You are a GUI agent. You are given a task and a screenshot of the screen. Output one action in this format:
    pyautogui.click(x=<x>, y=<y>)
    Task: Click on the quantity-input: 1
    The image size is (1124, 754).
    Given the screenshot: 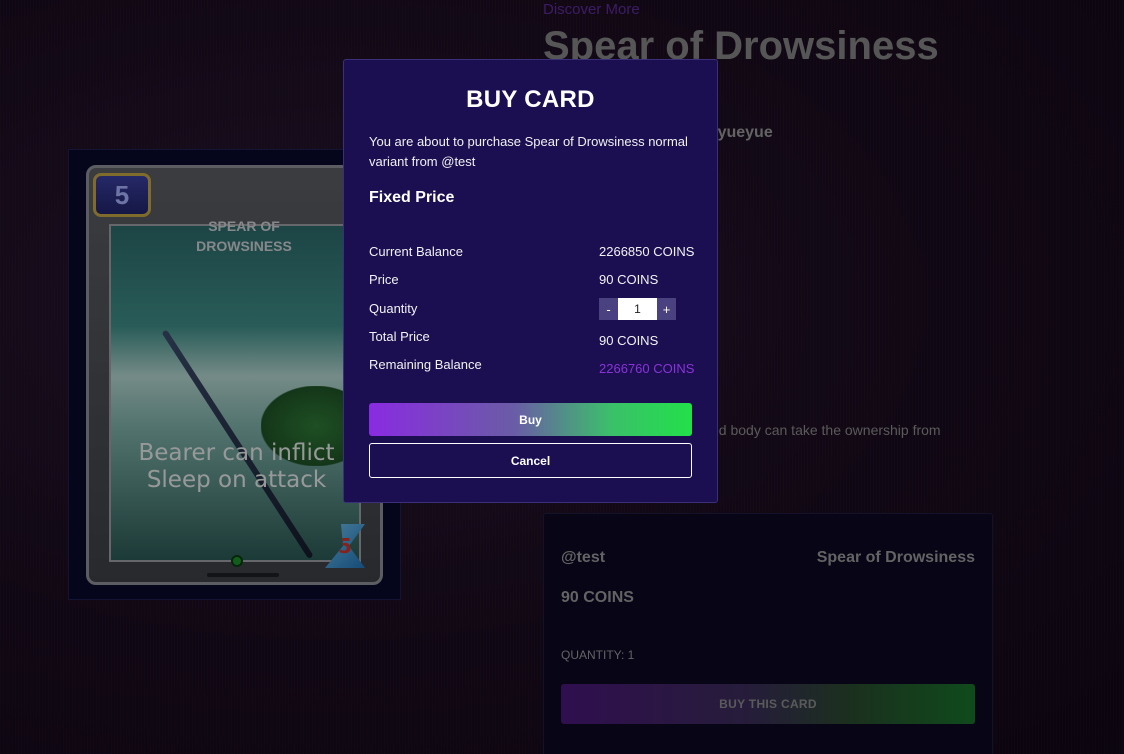 What is the action you would take?
    pyautogui.click(x=637, y=309)
    